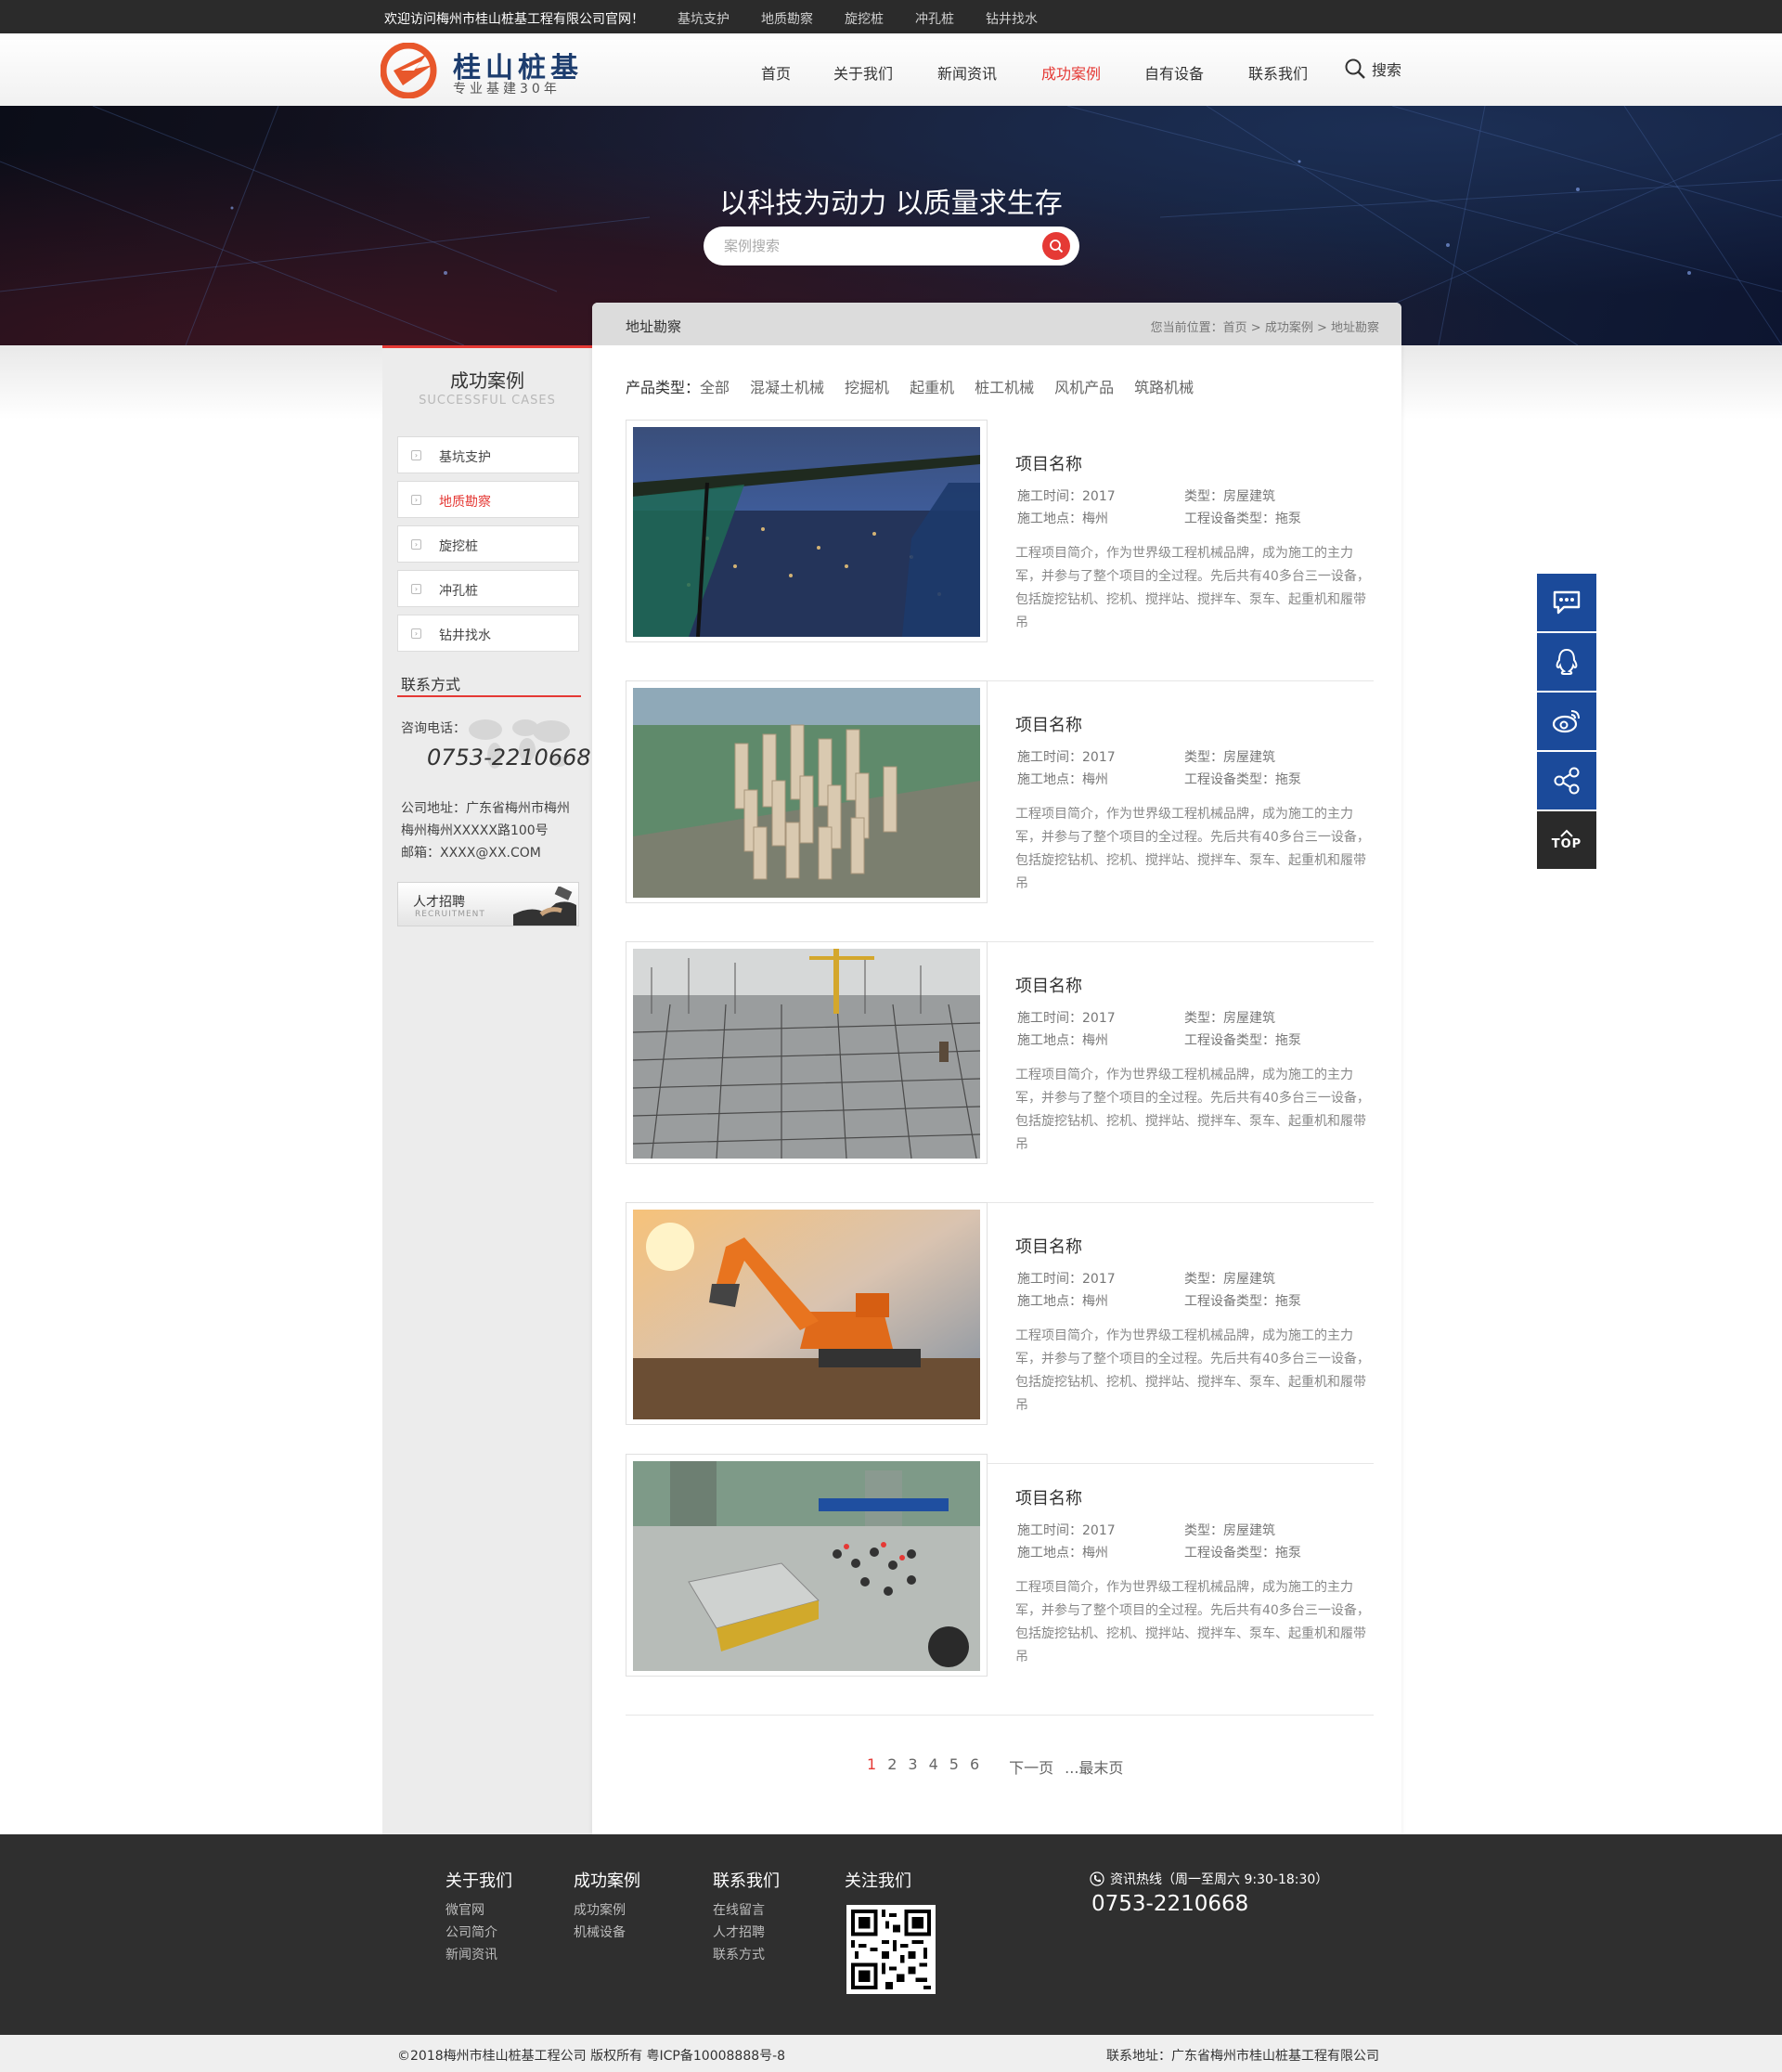 The width and height of the screenshot is (1782, 2072). Describe the element at coordinates (1372, 69) in the screenshot. I see `header-search-button: 搜索` at that location.